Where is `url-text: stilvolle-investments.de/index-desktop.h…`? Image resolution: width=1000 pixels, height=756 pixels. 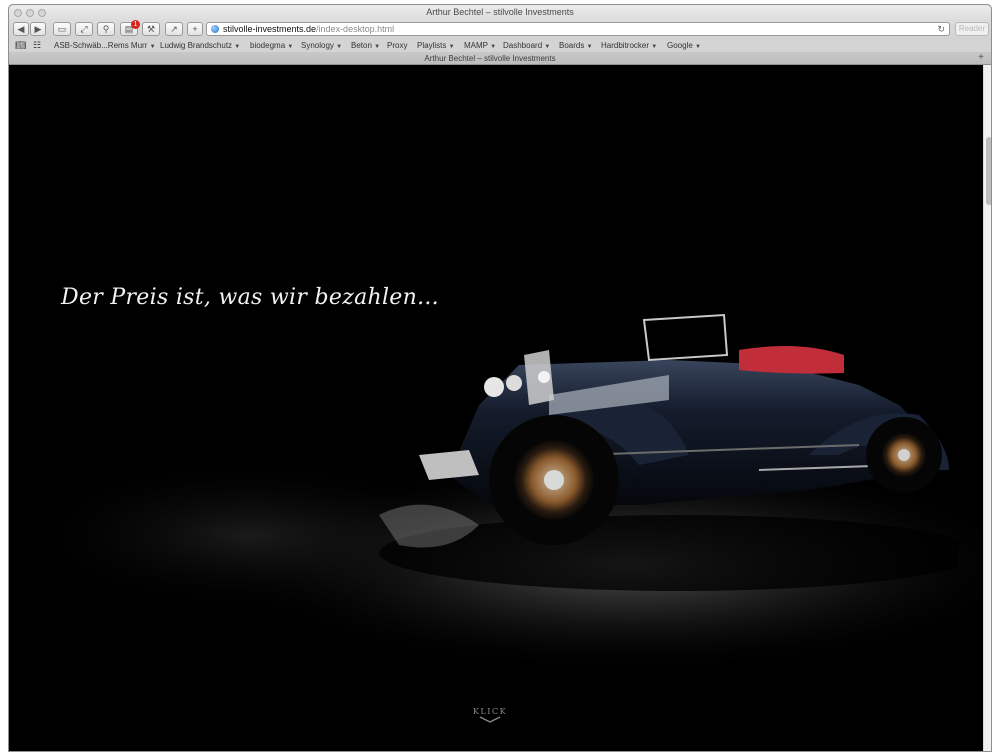
url-text: stilvolle-investments.de/index-desktop.h… is located at coordinates (308, 29).